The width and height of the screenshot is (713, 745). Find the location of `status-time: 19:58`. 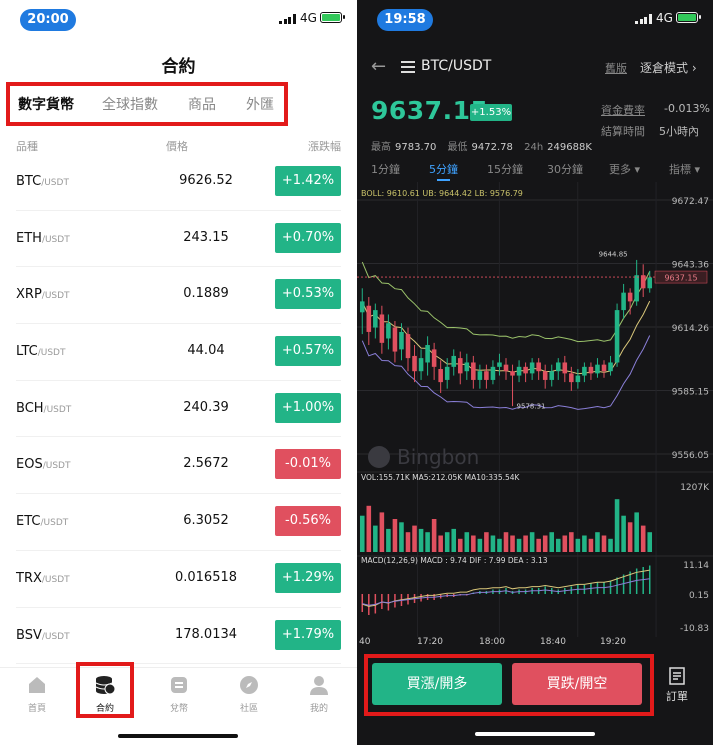

status-time: 19:58 is located at coordinates (405, 20).